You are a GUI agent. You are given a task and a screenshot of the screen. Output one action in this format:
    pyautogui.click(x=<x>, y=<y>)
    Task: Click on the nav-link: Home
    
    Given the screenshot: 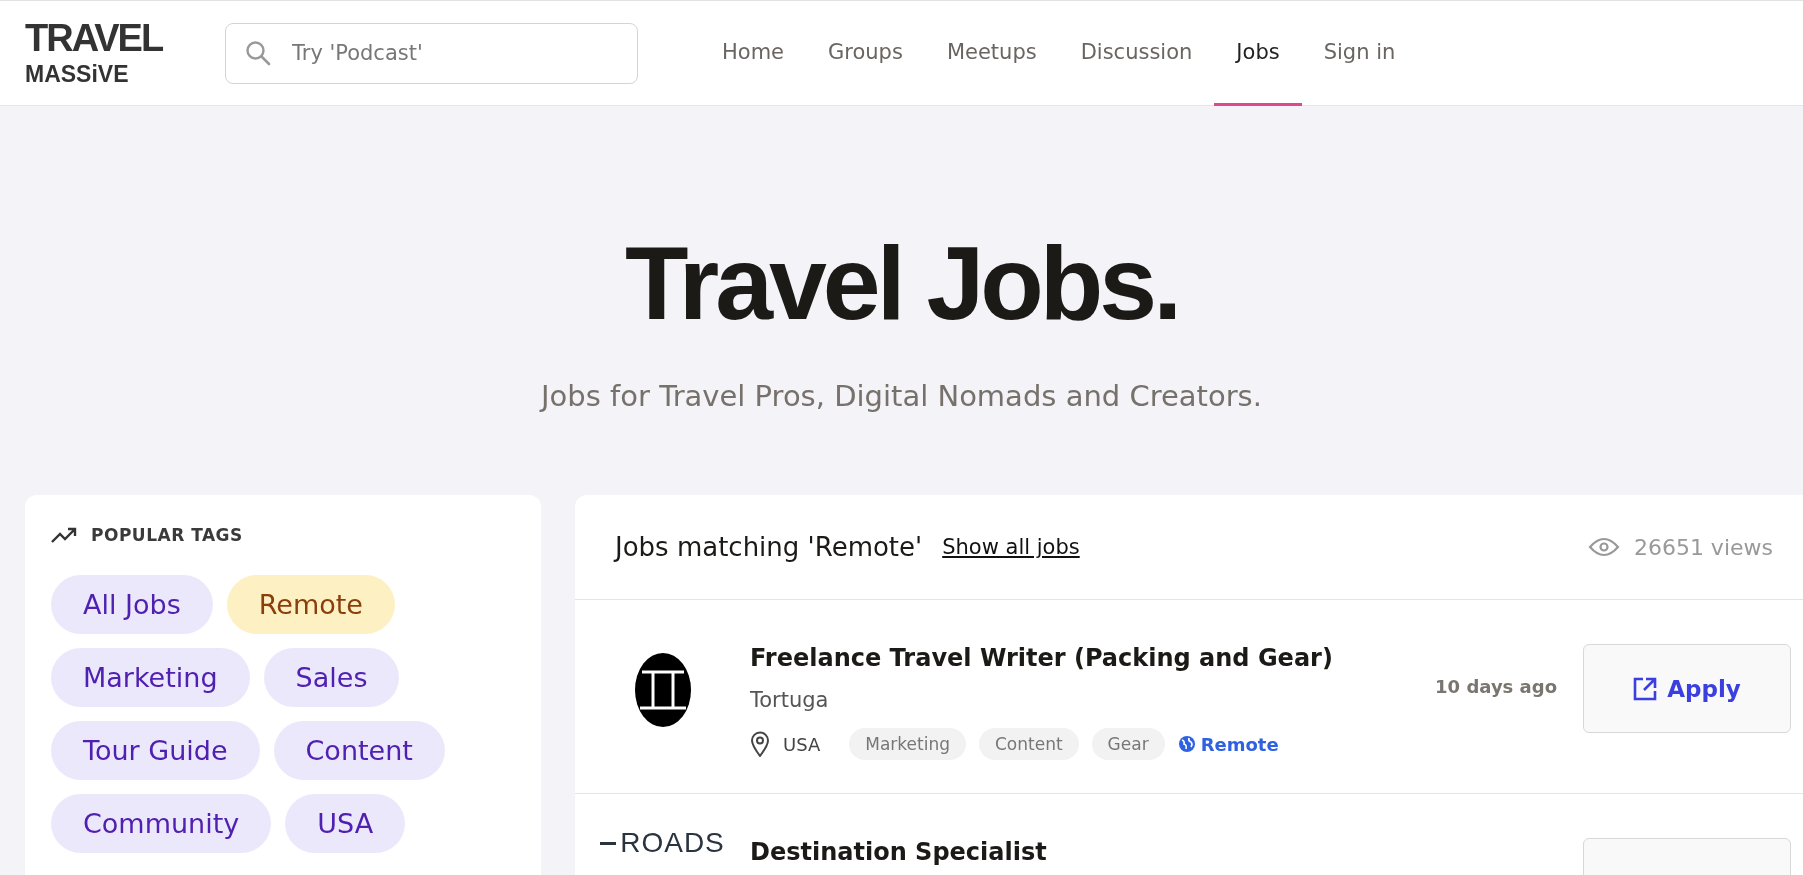 What is the action you would take?
    pyautogui.click(x=753, y=53)
    